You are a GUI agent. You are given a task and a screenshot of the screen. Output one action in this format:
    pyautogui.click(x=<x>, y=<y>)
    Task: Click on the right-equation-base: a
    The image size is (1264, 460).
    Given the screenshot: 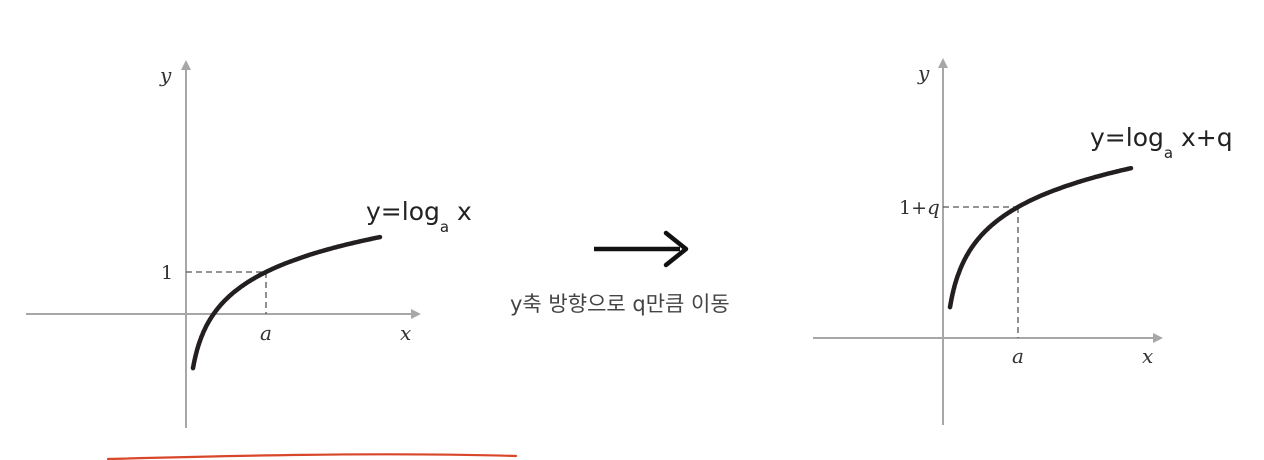 What is the action you would take?
    pyautogui.click(x=1168, y=153)
    